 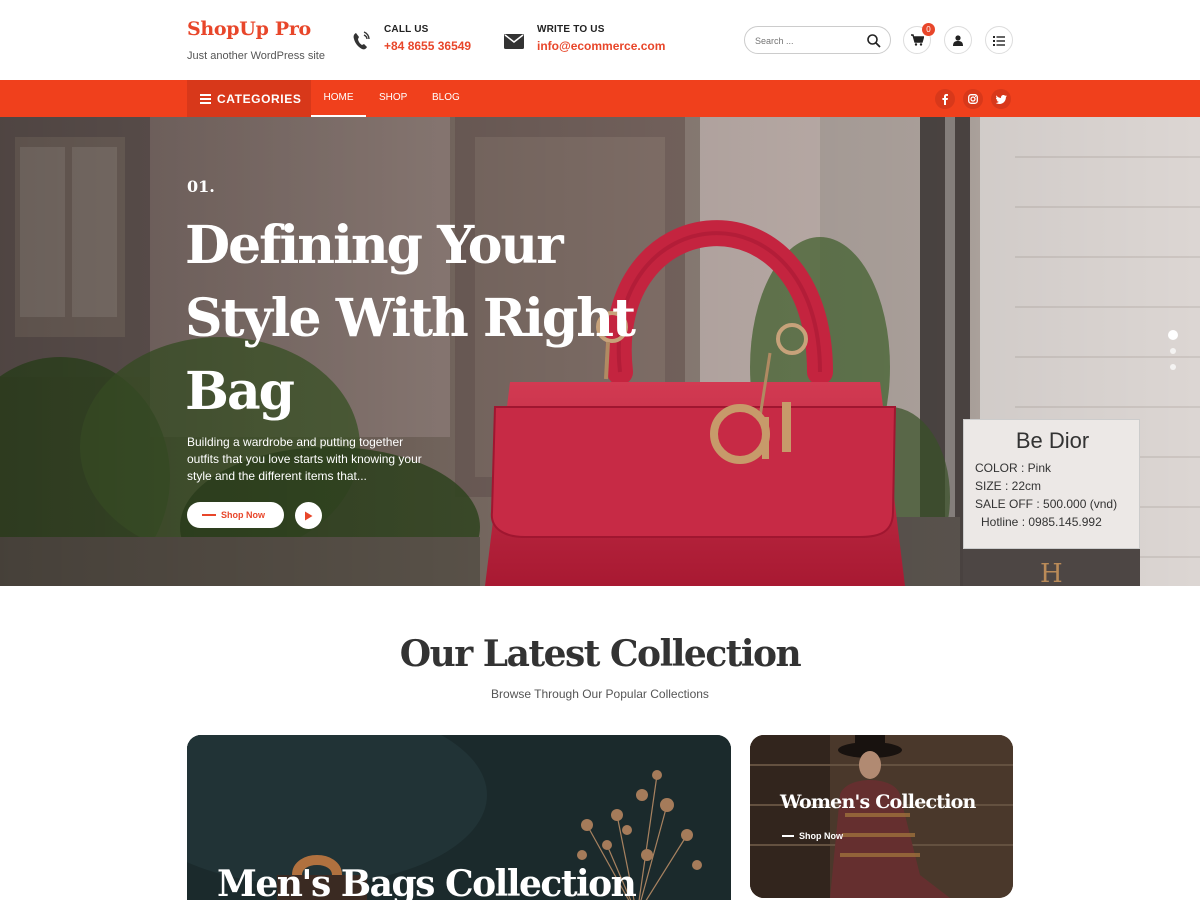 I want to click on account-button, so click(x=958, y=40).